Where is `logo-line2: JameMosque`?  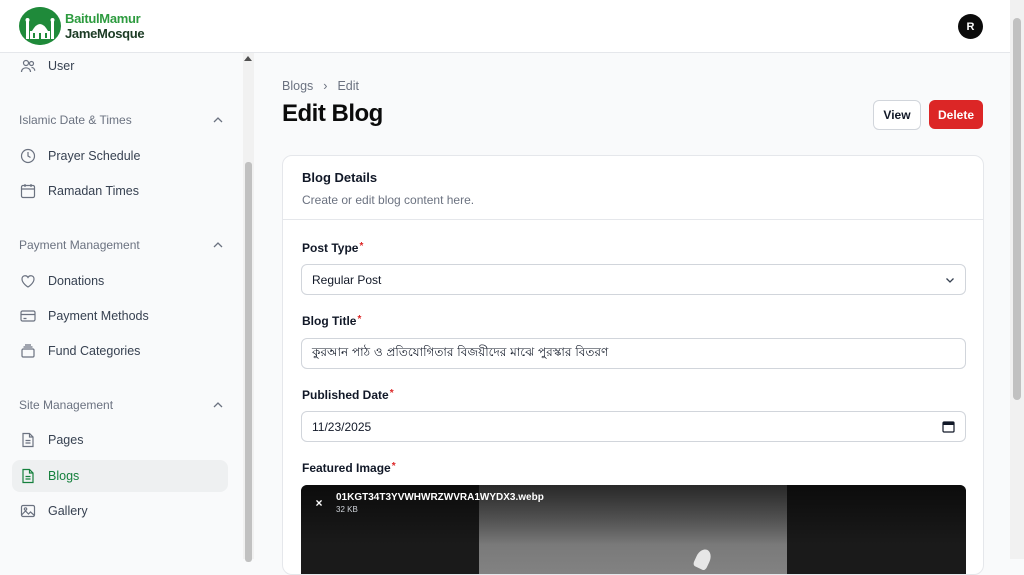 logo-line2: JameMosque is located at coordinates (105, 33).